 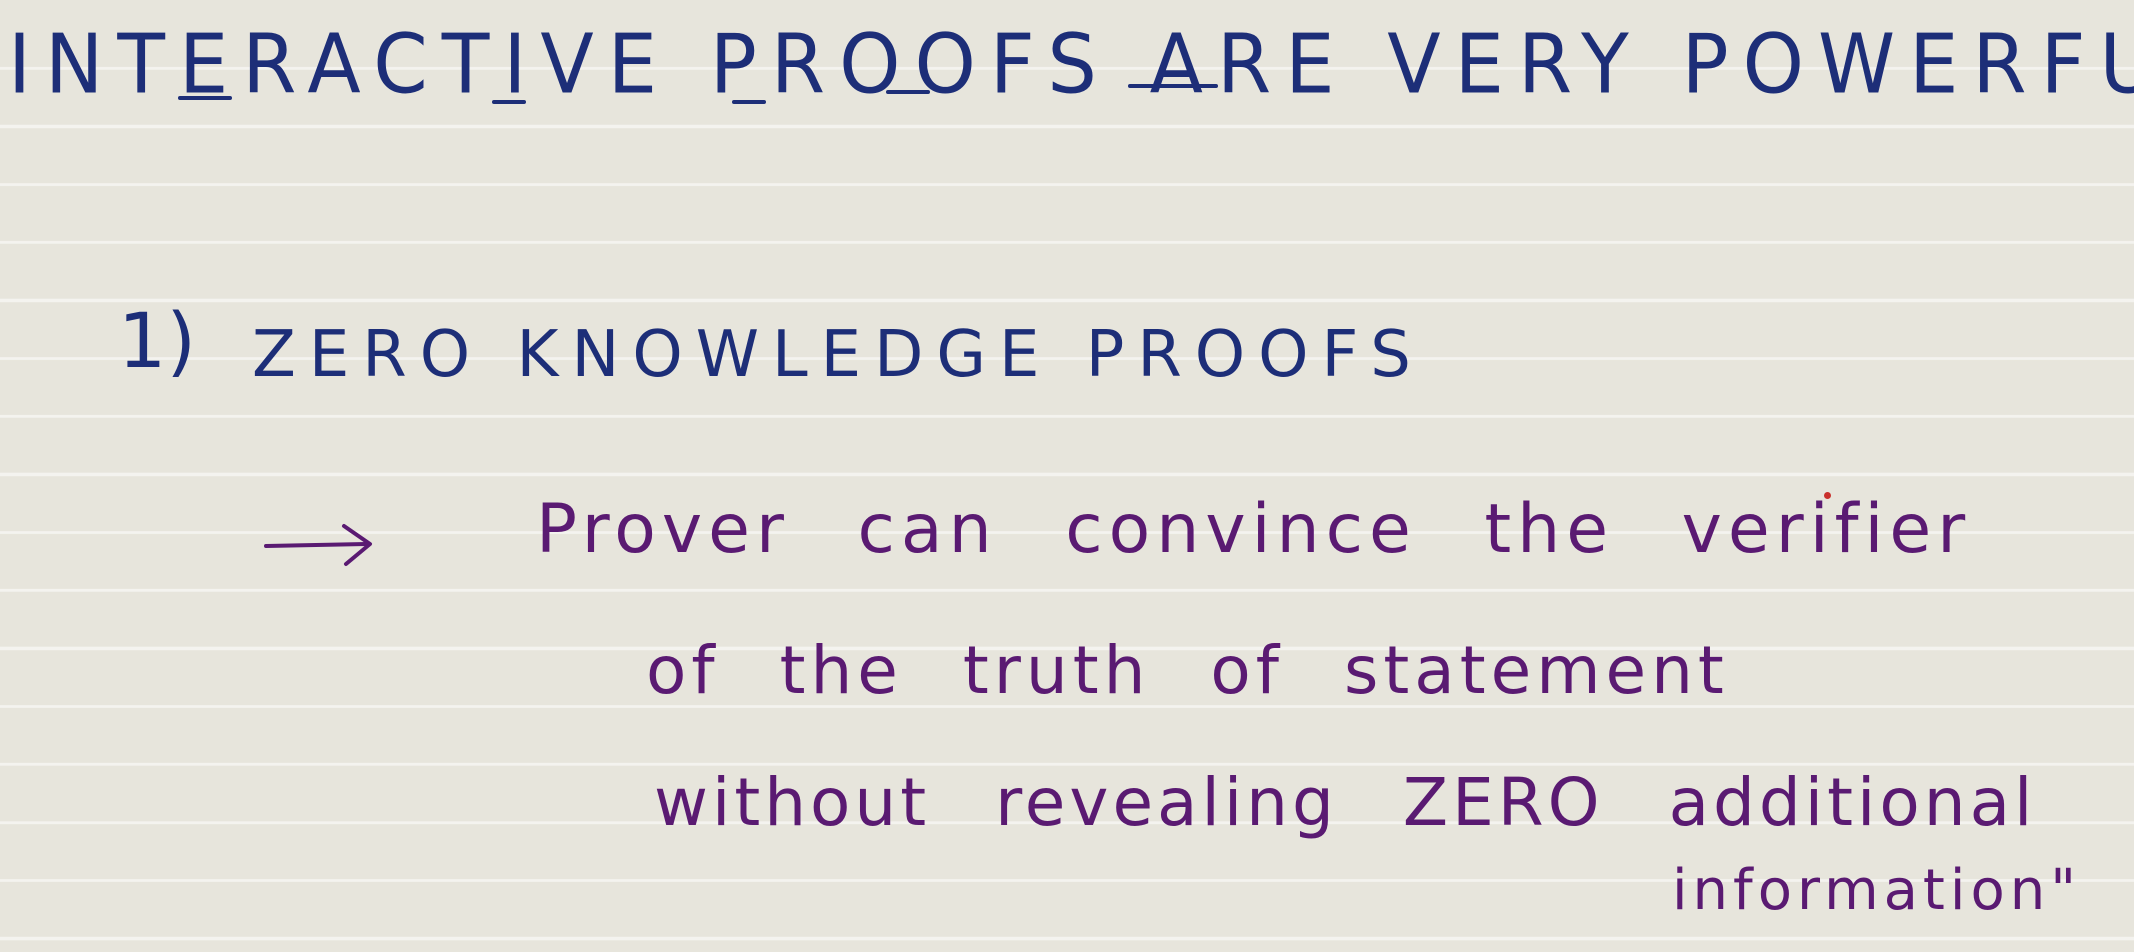 I want to click on list-item-number: 1), so click(x=157, y=340).